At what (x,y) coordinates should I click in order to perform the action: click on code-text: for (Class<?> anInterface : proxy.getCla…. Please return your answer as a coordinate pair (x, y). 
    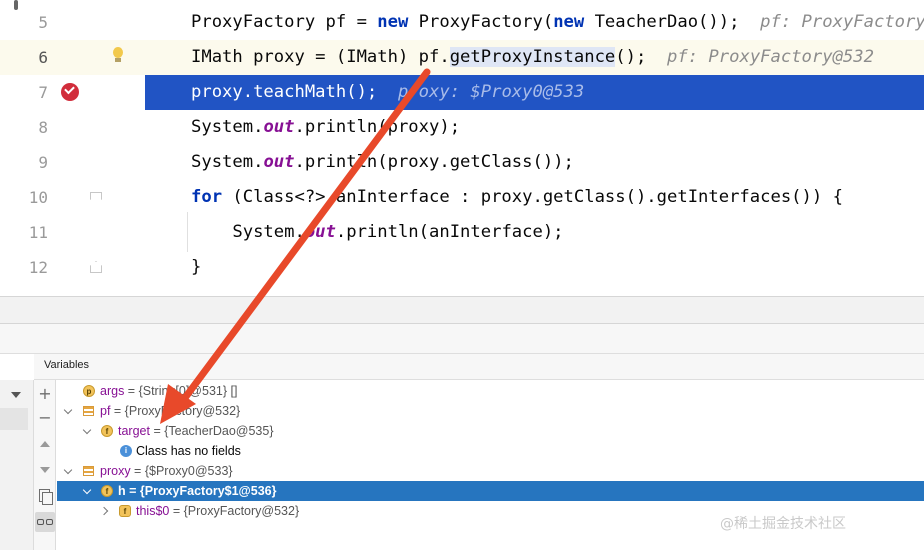
    Looking at the image, I should click on (517, 197).